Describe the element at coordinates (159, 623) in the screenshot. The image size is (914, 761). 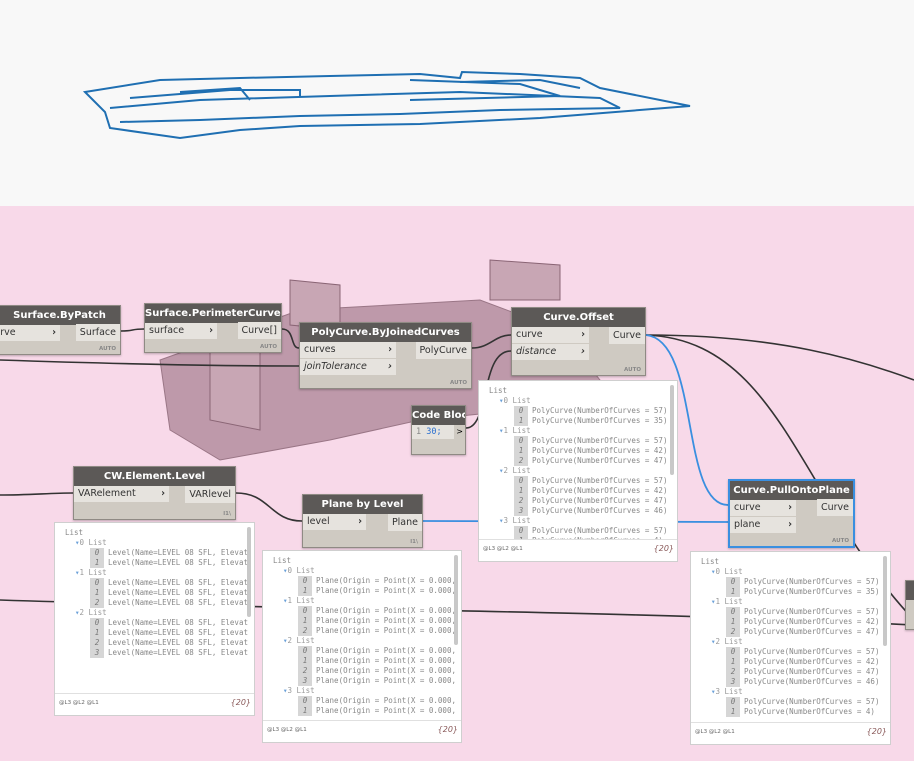
I see `list-item: 0 Level(Name=LEVEL 08 SFL, Elevat` at that location.